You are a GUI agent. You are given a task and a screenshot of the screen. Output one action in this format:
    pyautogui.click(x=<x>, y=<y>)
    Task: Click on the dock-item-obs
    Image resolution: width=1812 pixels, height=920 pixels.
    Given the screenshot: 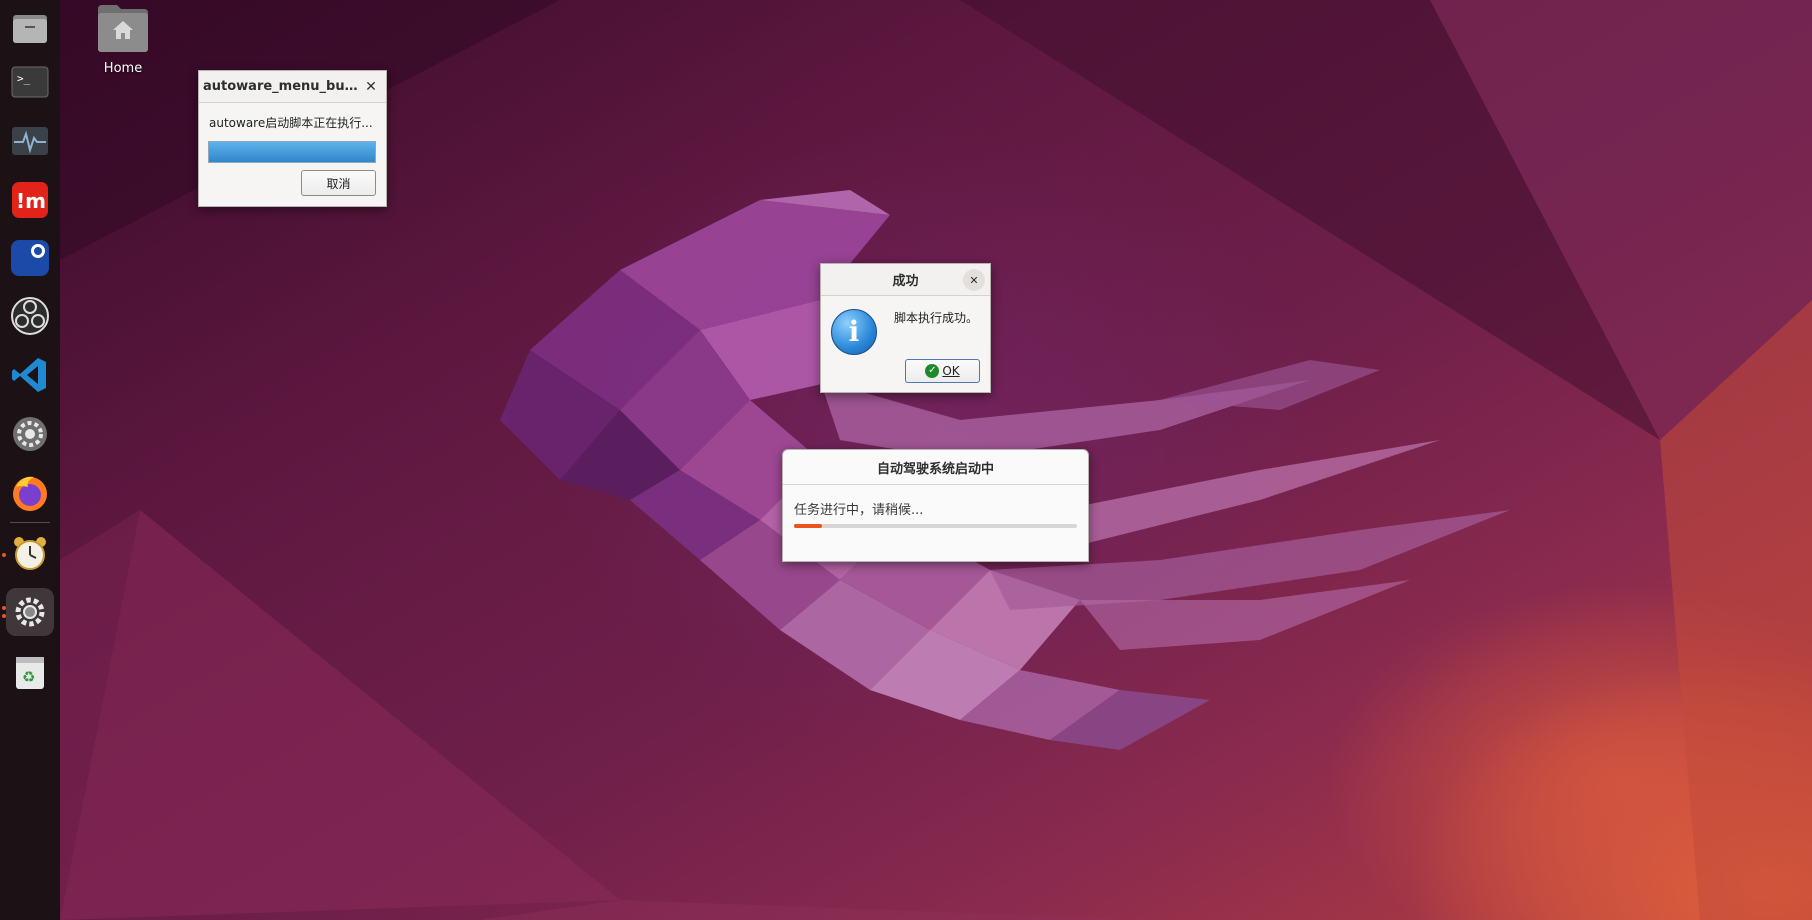 What is the action you would take?
    pyautogui.click(x=30, y=316)
    